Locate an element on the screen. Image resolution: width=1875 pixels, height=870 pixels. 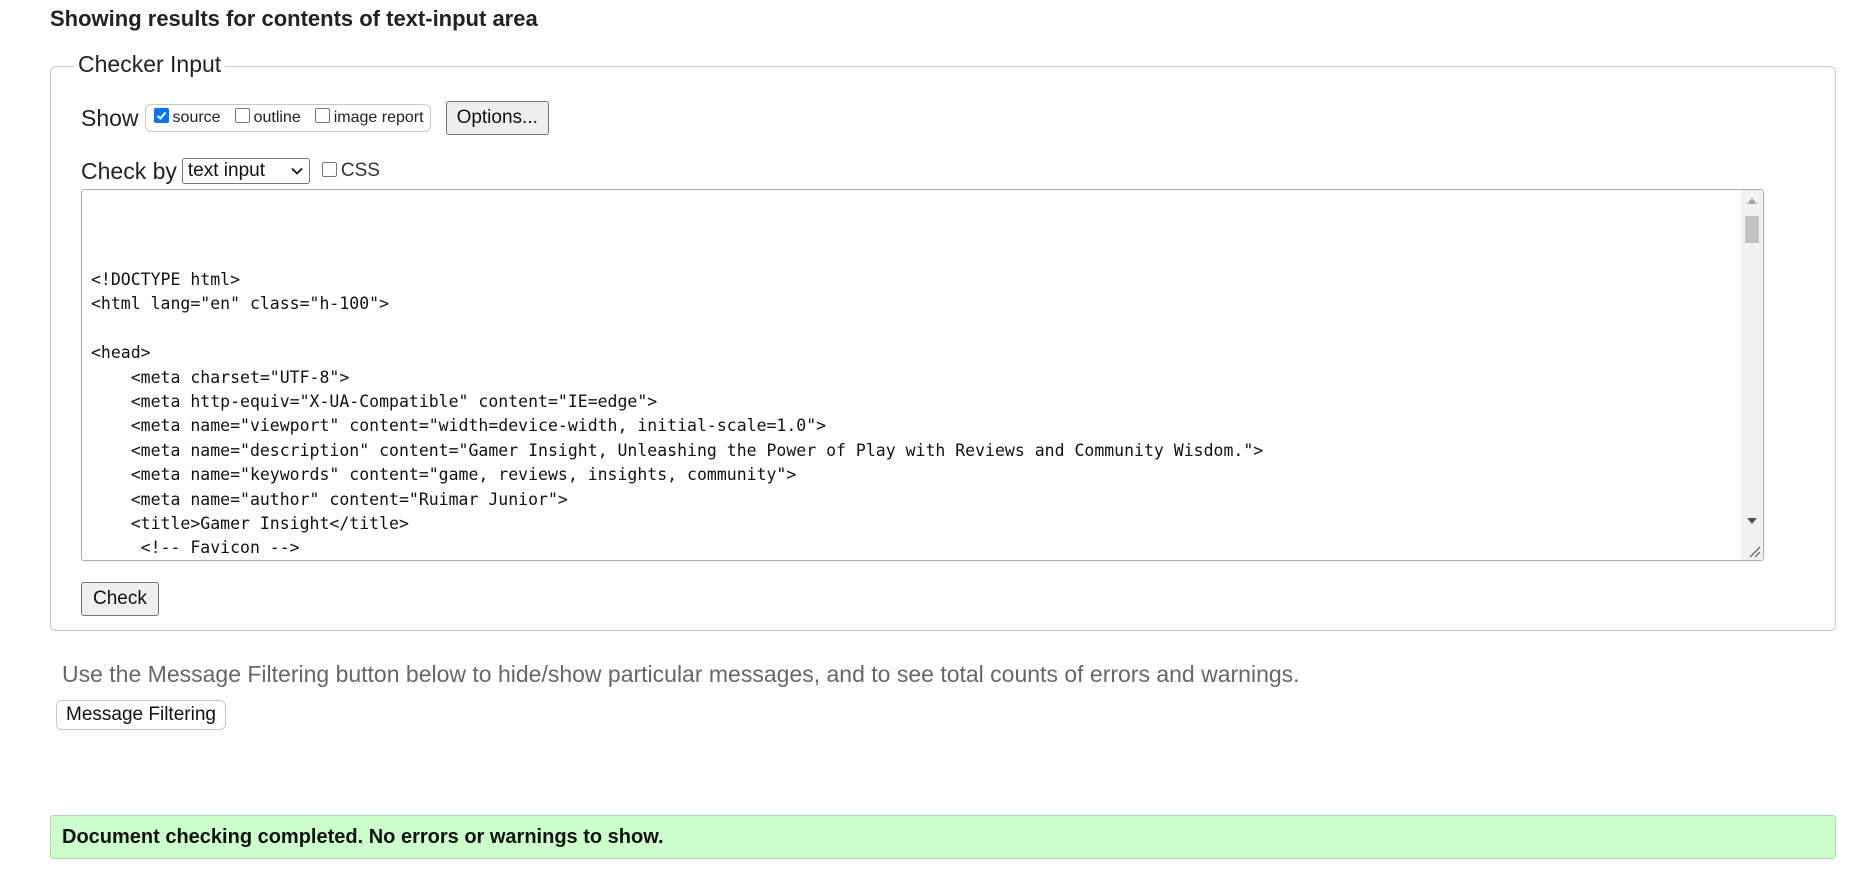
show-outline-option: outline is located at coordinates (267, 117).